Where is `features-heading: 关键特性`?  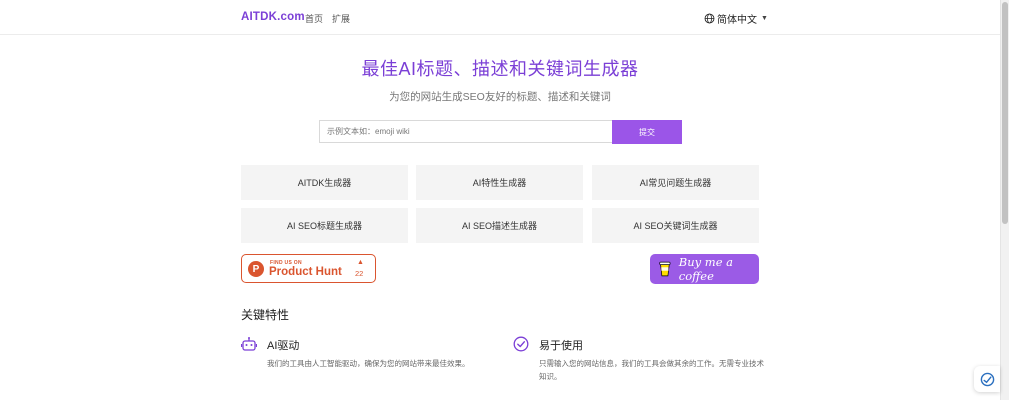
features-heading: 关键特性 is located at coordinates (265, 315).